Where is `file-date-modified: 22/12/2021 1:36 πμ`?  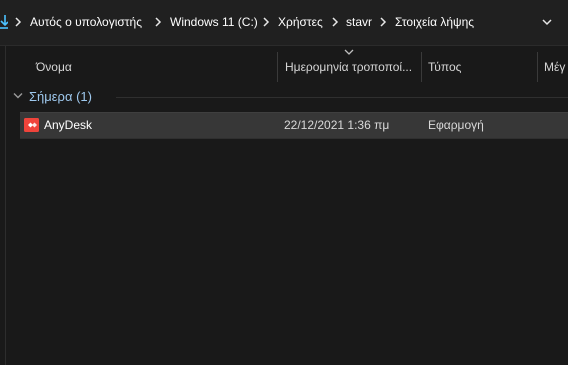
file-date-modified: 22/12/2021 1:36 πμ is located at coordinates (337, 125).